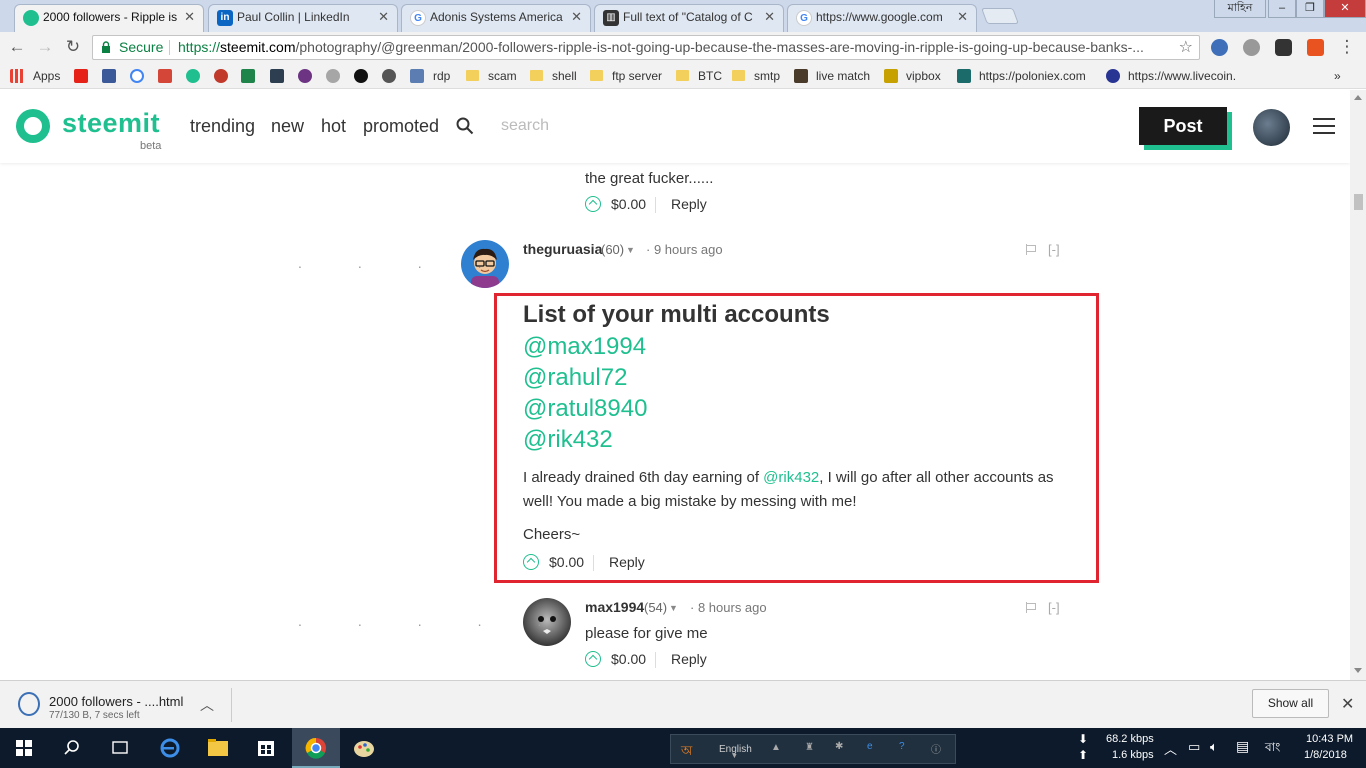  What do you see at coordinates (1214, 747) in the screenshot?
I see `volume-icon: 🔈︎` at bounding box center [1214, 747].